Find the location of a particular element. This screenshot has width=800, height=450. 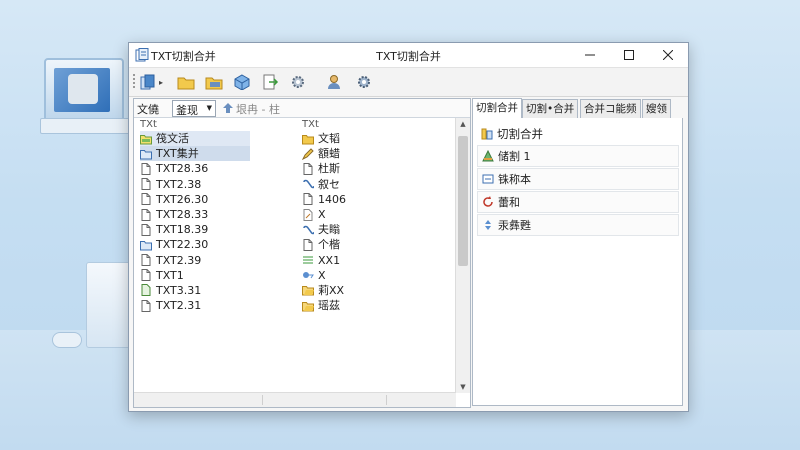

file-list-right-item: 叙セ is located at coordinates (372, 184).